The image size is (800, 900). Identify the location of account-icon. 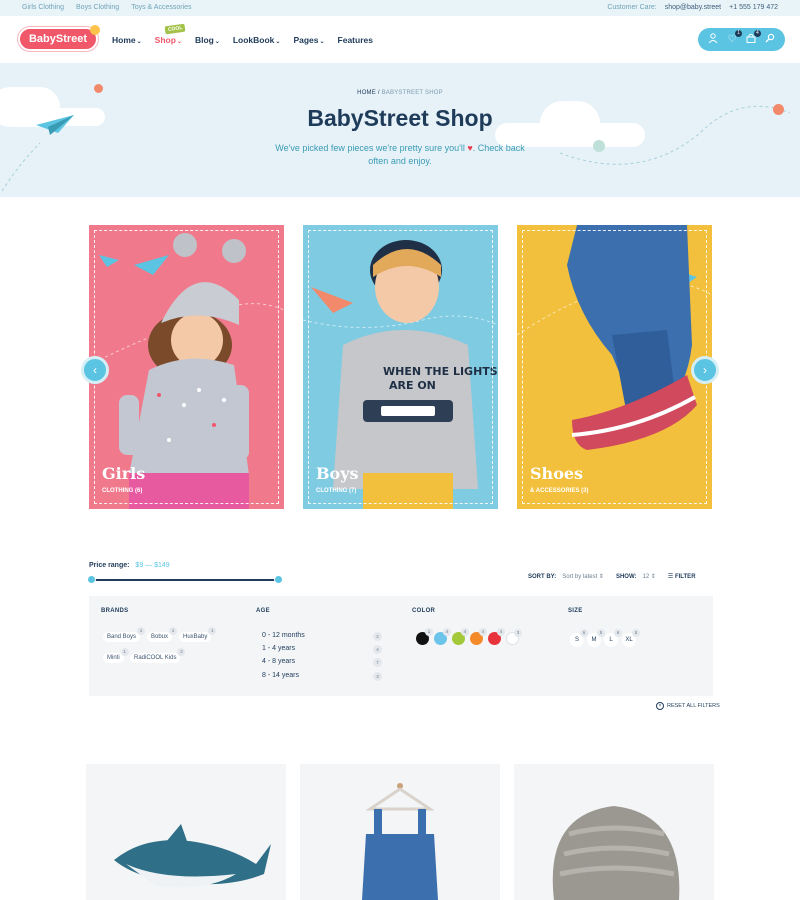
(713, 39).